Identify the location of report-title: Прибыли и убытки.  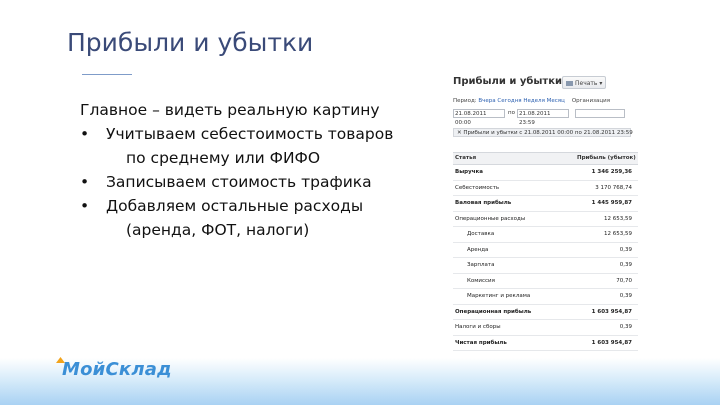
(507, 81).